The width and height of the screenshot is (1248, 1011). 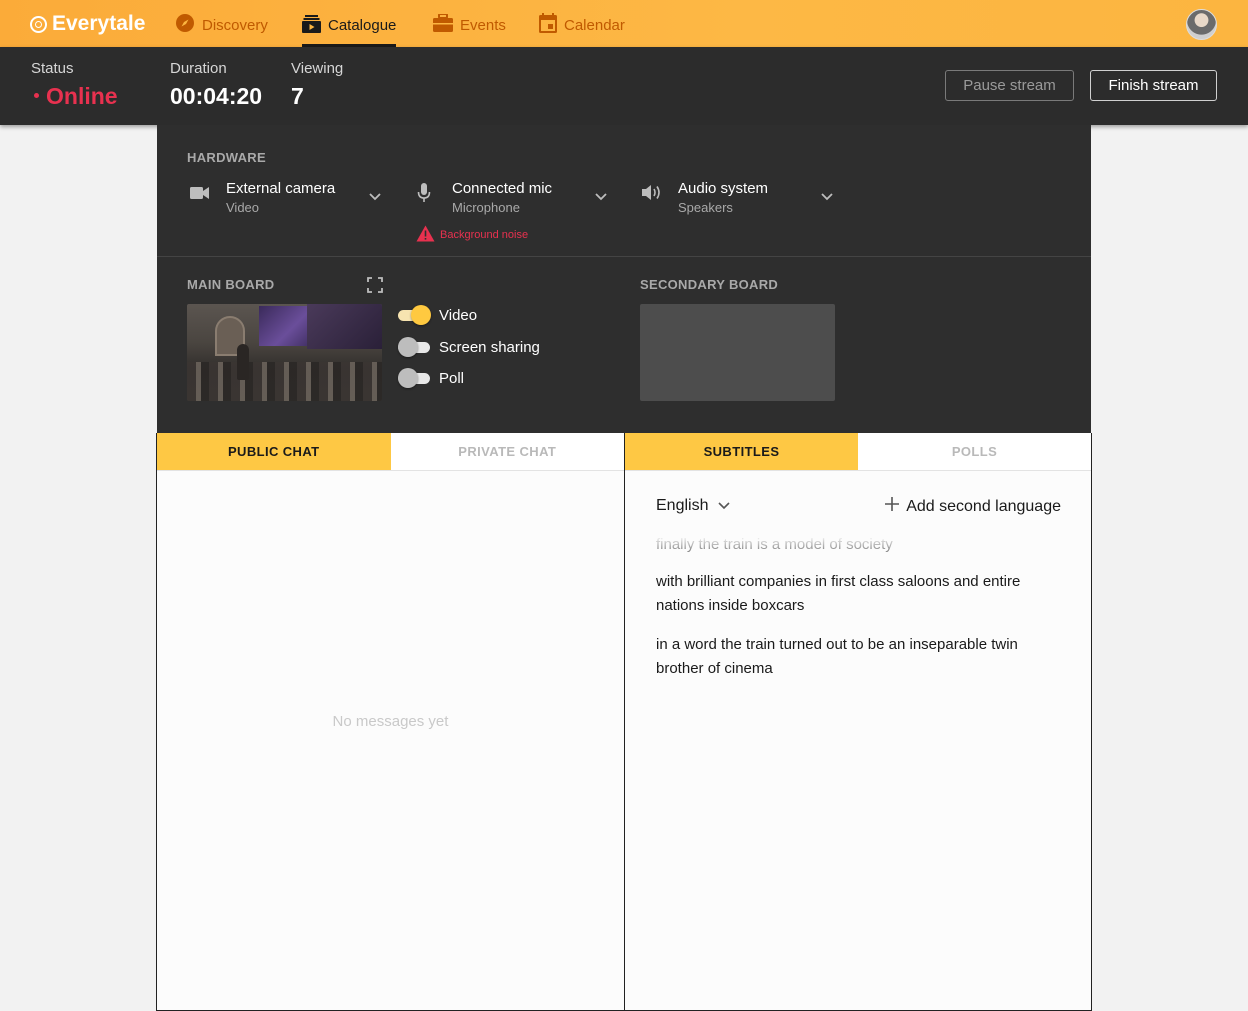 What do you see at coordinates (437, 315) in the screenshot?
I see `toggle-video: Video` at bounding box center [437, 315].